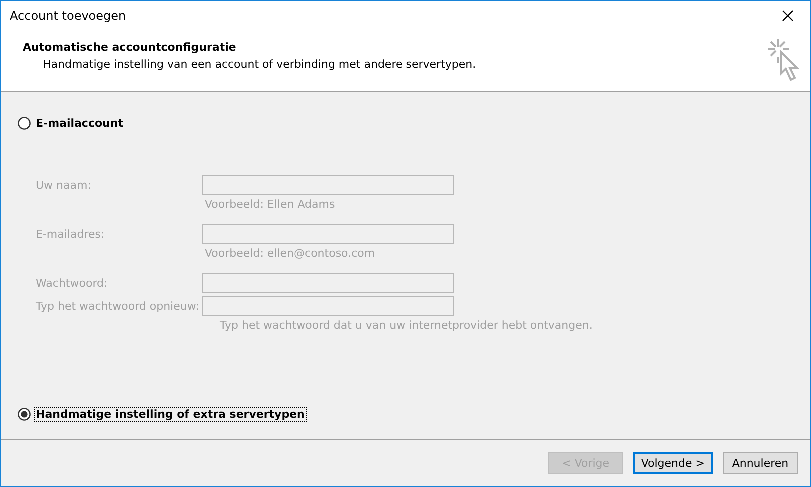 This screenshot has height=487, width=811. What do you see at coordinates (68, 16) in the screenshot?
I see `window-title: Account toevoegen` at bounding box center [68, 16].